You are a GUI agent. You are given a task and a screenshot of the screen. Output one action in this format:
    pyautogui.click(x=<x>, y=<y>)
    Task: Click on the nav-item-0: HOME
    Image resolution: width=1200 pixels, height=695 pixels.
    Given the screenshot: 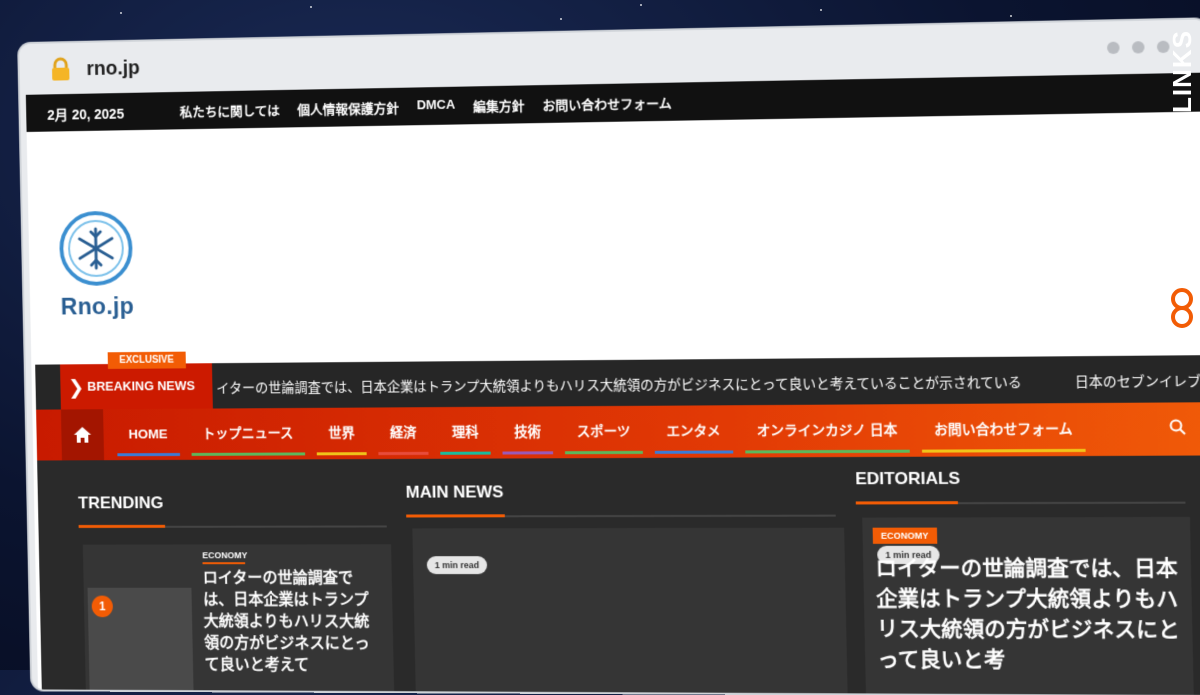 What is the action you would take?
    pyautogui.click(x=148, y=434)
    